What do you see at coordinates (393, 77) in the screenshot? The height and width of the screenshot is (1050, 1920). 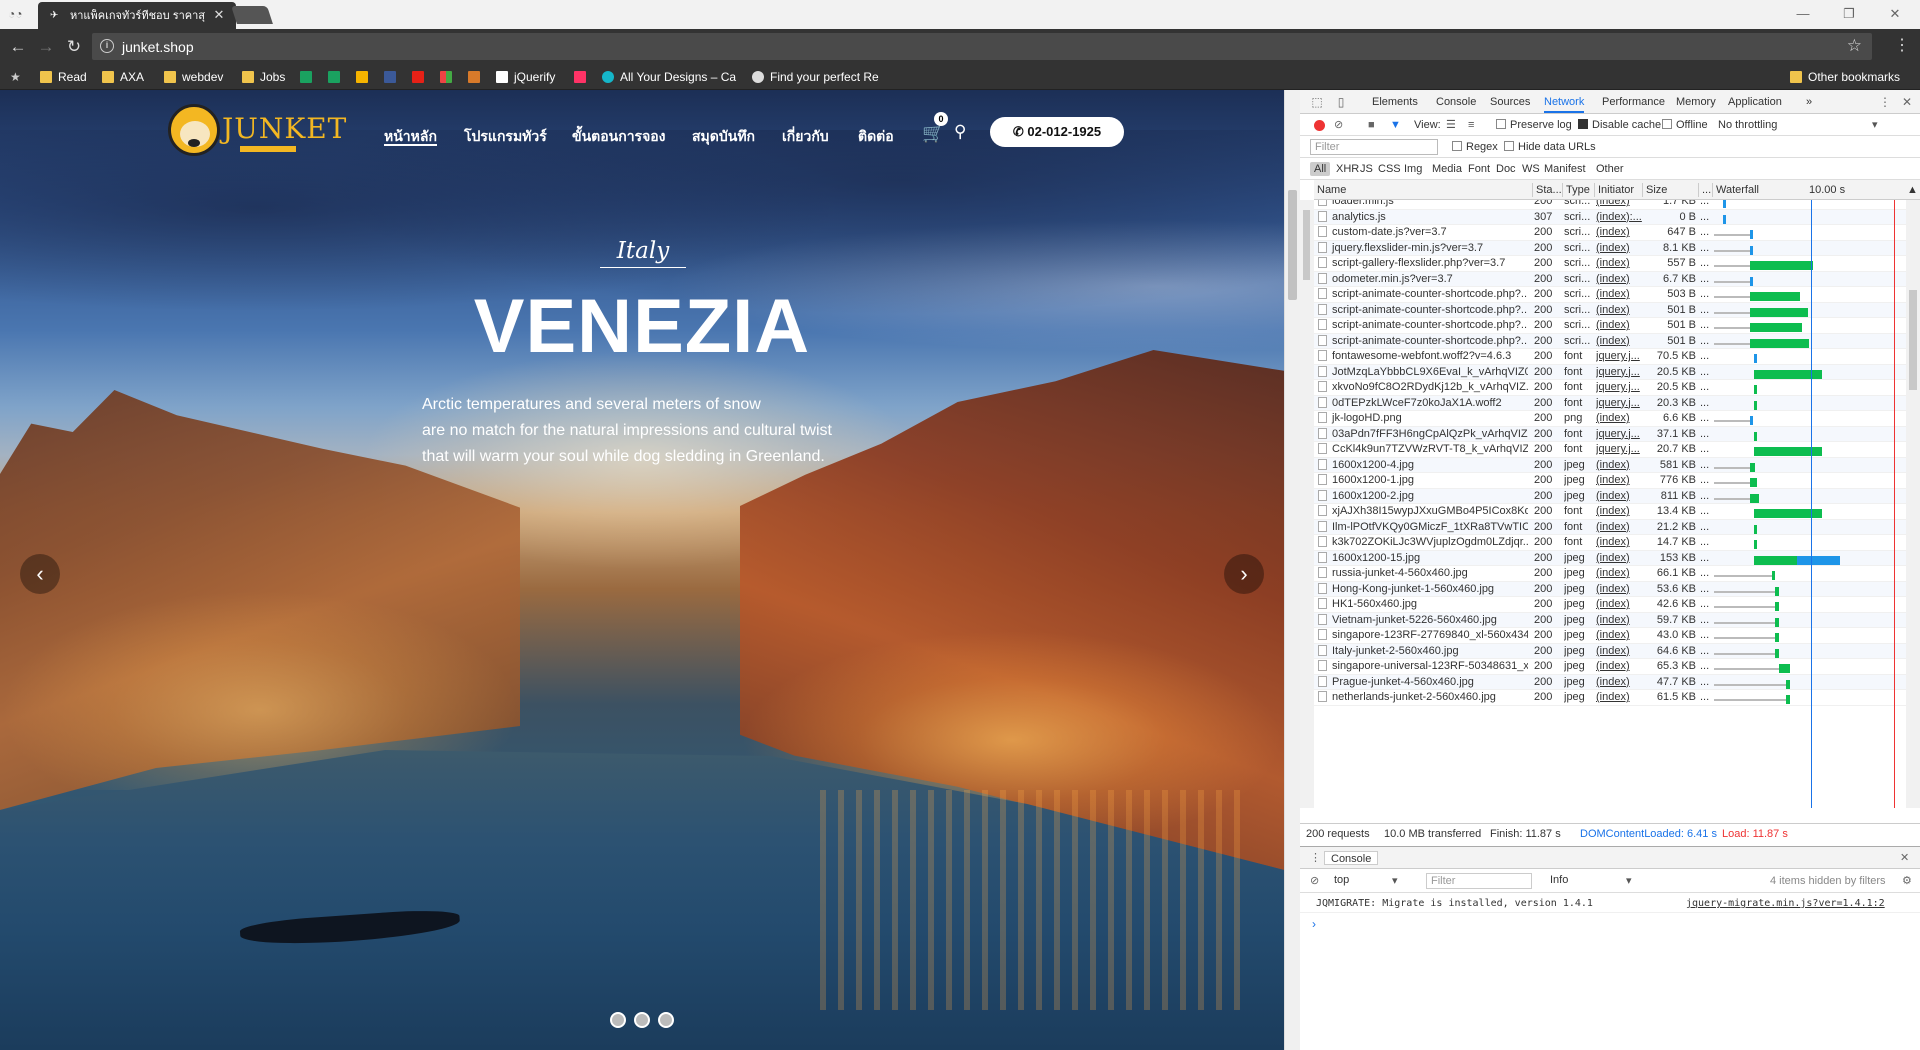 I see `bookmark-facebook` at bounding box center [393, 77].